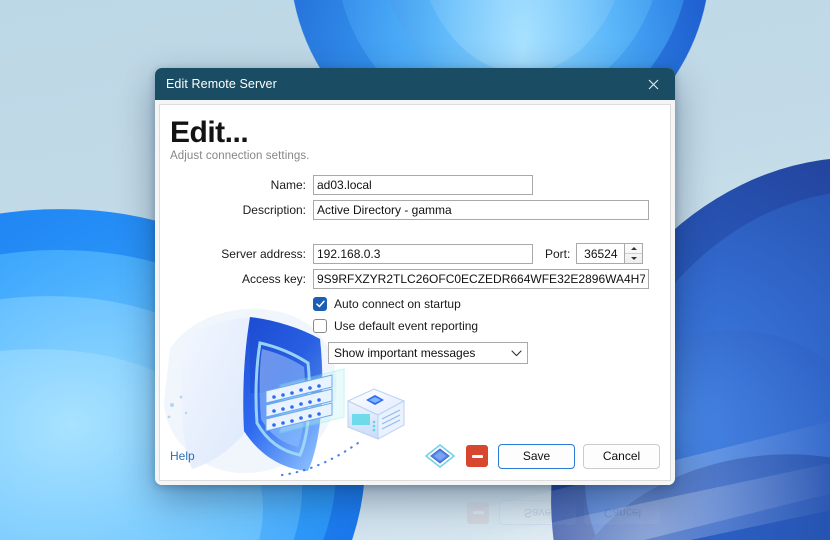  What do you see at coordinates (621, 456) in the screenshot?
I see `cancel-button: Cancel` at bounding box center [621, 456].